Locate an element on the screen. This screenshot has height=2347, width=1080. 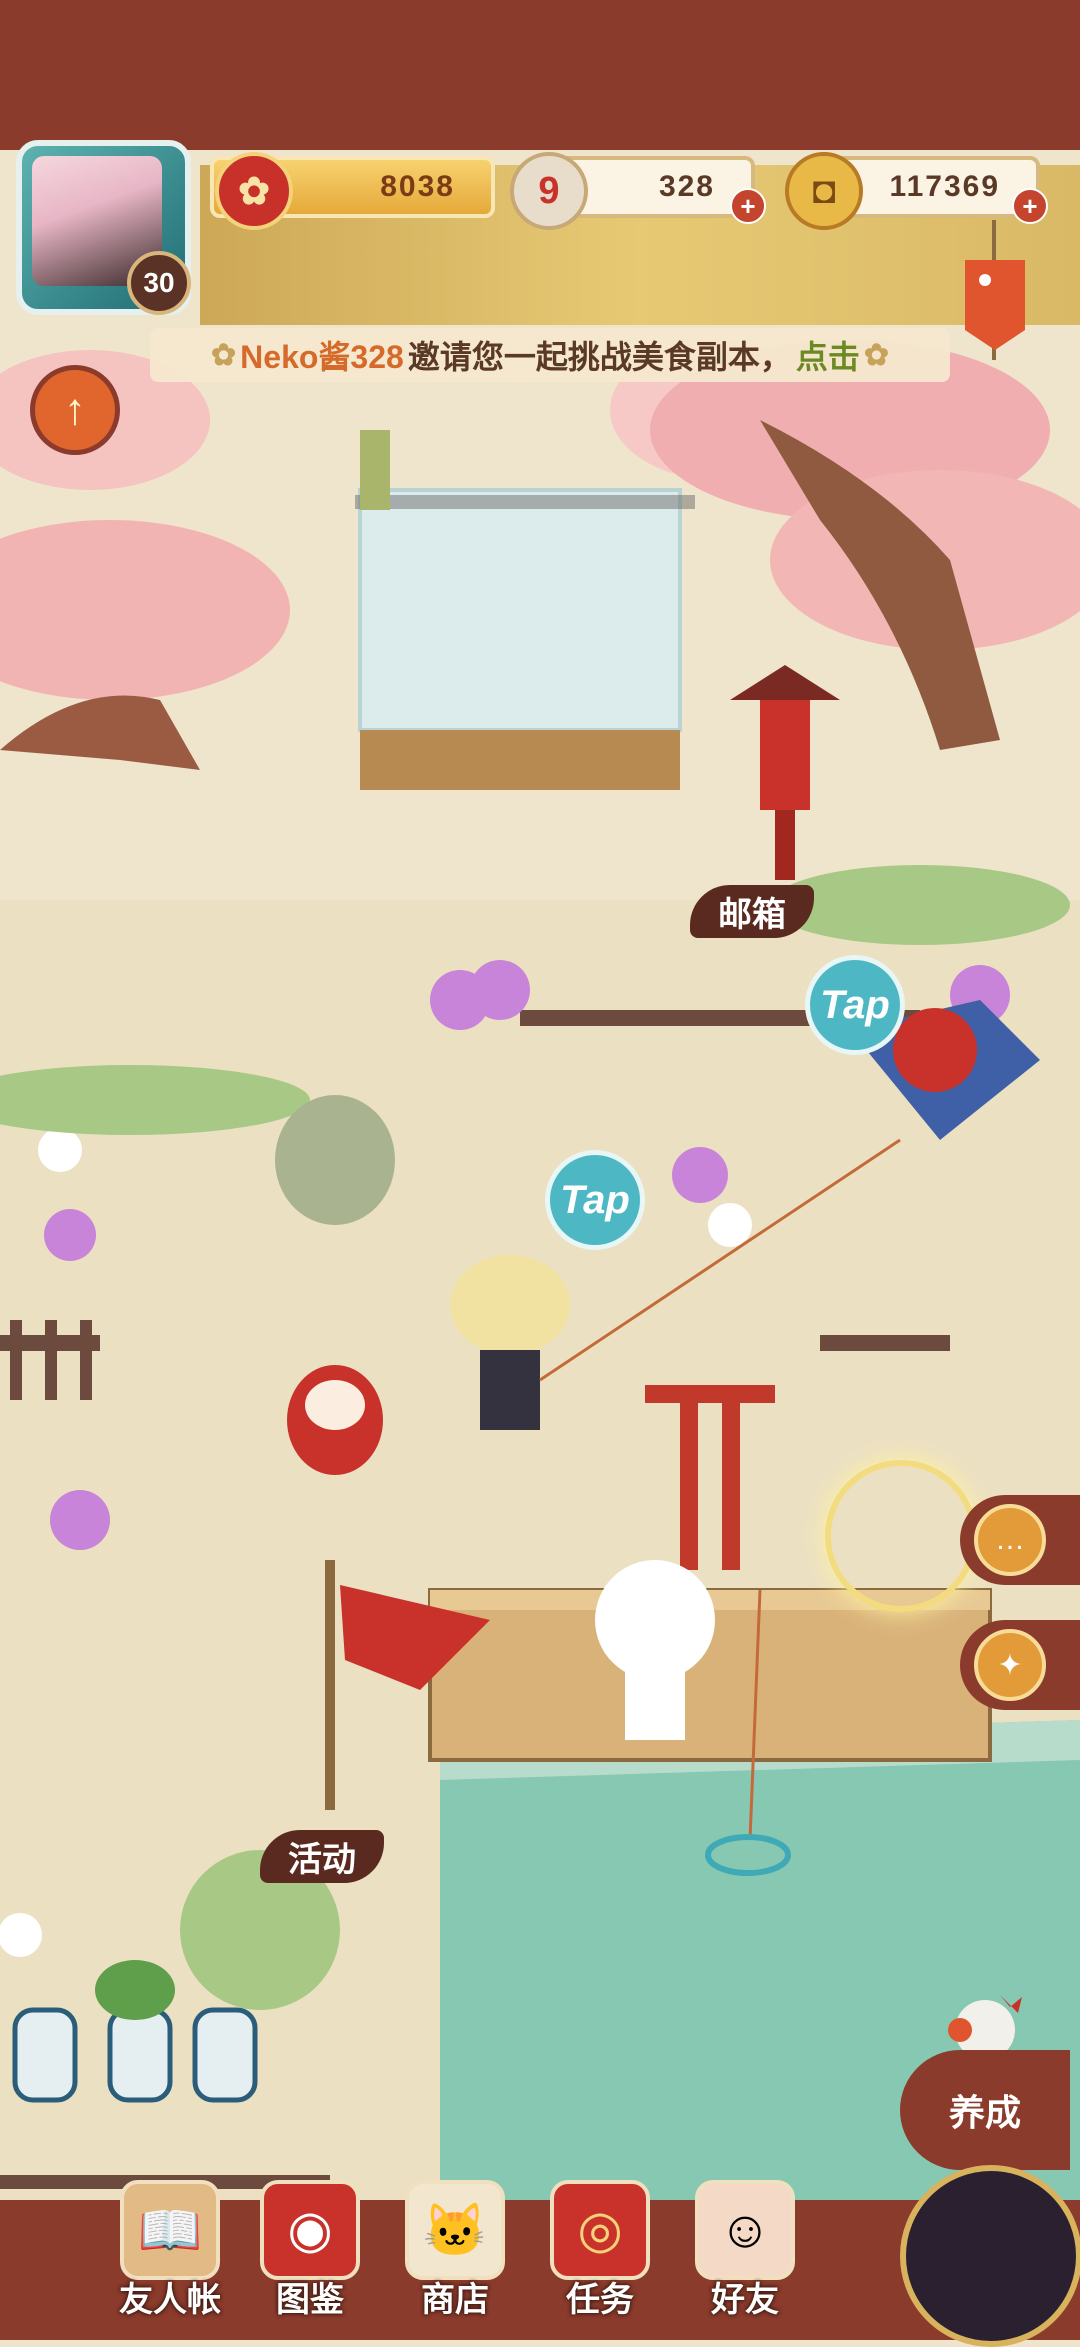
plum-blossom-icon: ✿ is located at coordinates (254, 191).